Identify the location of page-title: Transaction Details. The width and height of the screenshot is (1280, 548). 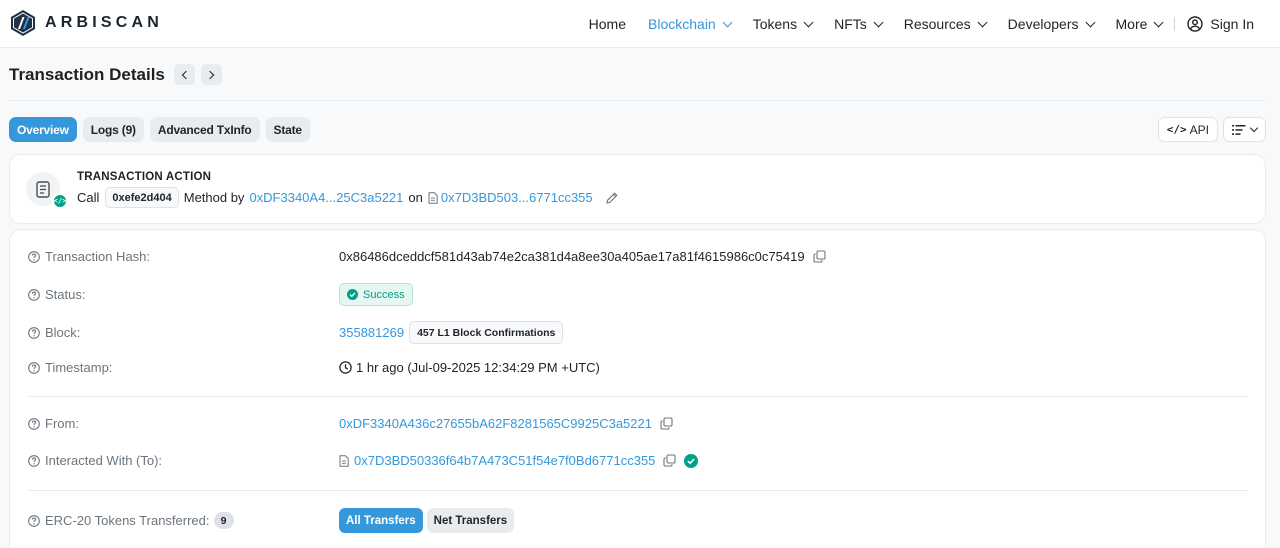
(87, 74).